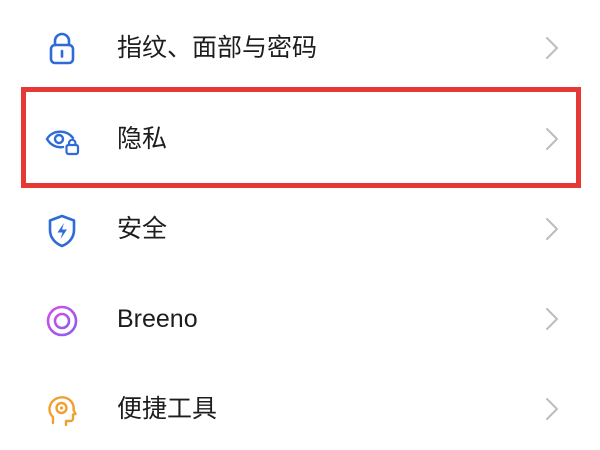 The height and width of the screenshot is (450, 600). I want to click on settings-item-label: 便捷工具, so click(167, 408).